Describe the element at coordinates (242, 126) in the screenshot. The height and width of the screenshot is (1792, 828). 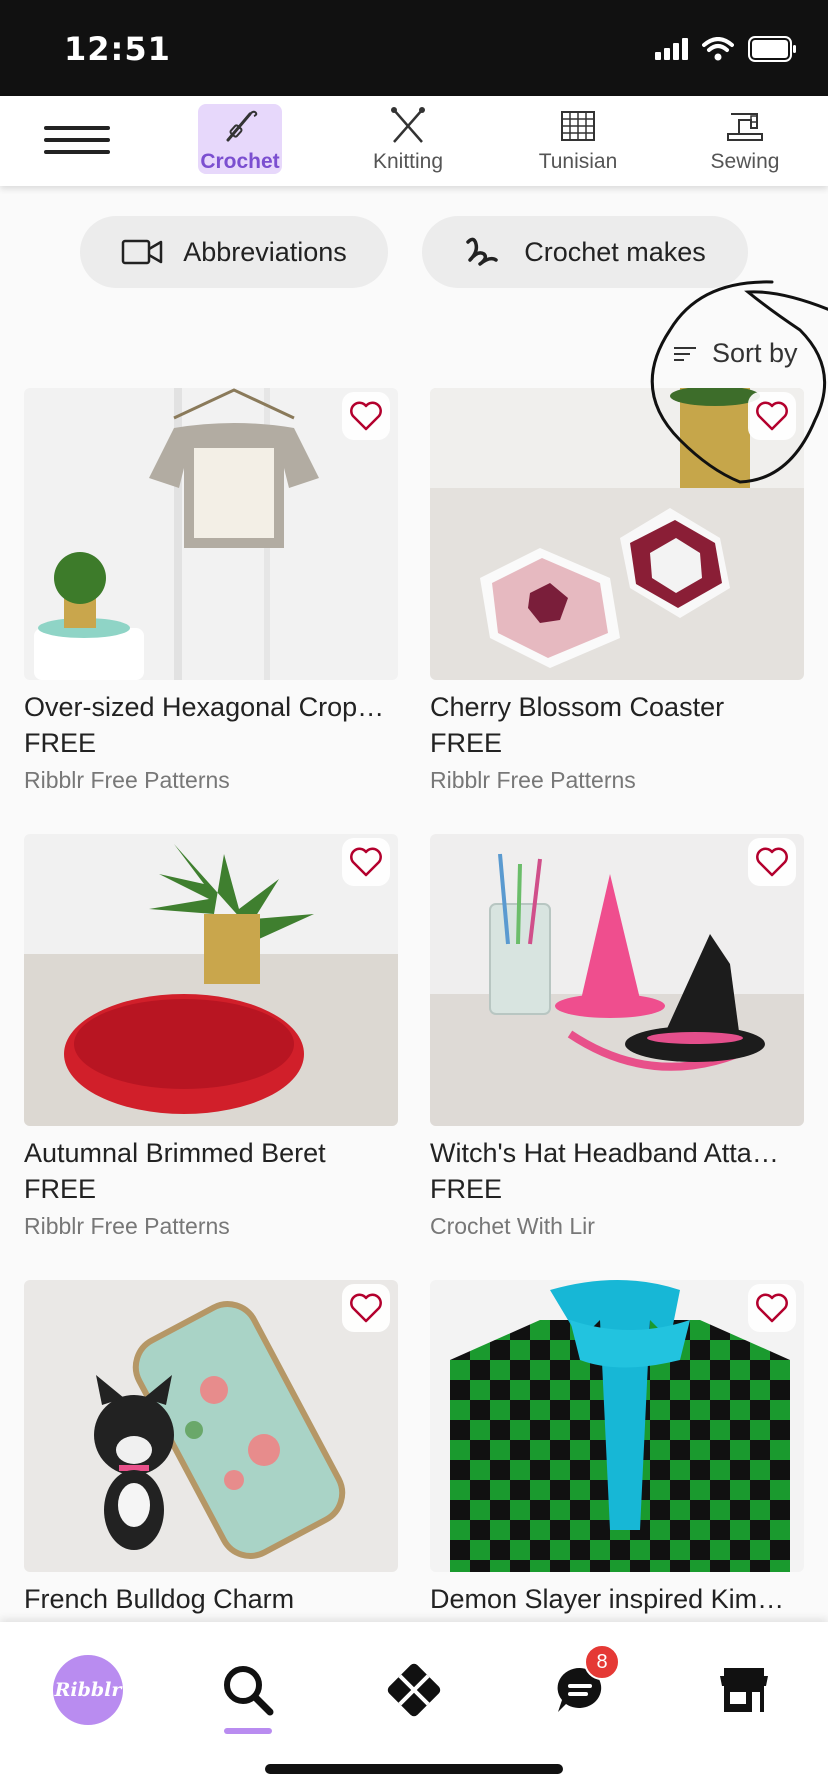
I see `crochet-hook-icon` at that location.